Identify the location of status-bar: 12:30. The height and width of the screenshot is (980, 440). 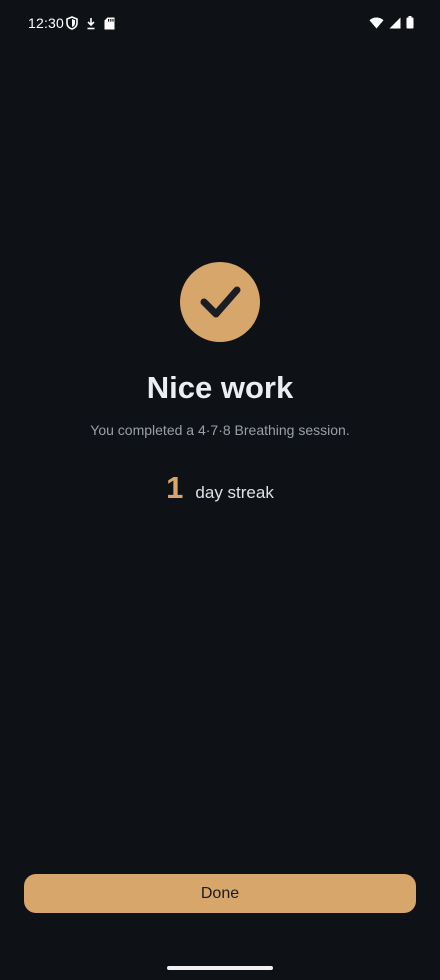
(220, 24).